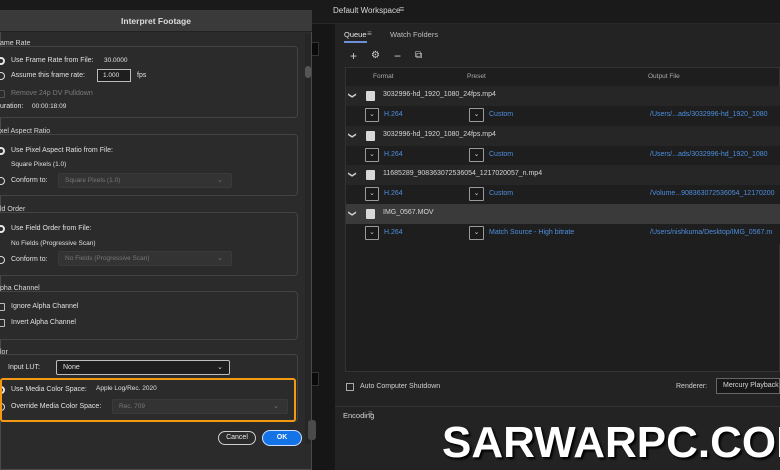 The image size is (780, 470). I want to click on panel-divider, so click(323, 247).